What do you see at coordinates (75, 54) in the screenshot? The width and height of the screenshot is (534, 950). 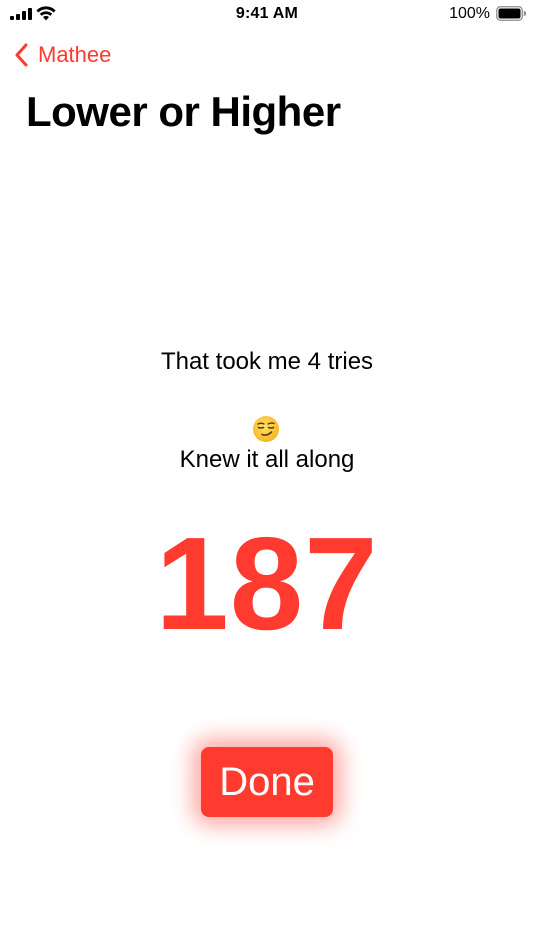 I see `back-button-label: Mathee` at bounding box center [75, 54].